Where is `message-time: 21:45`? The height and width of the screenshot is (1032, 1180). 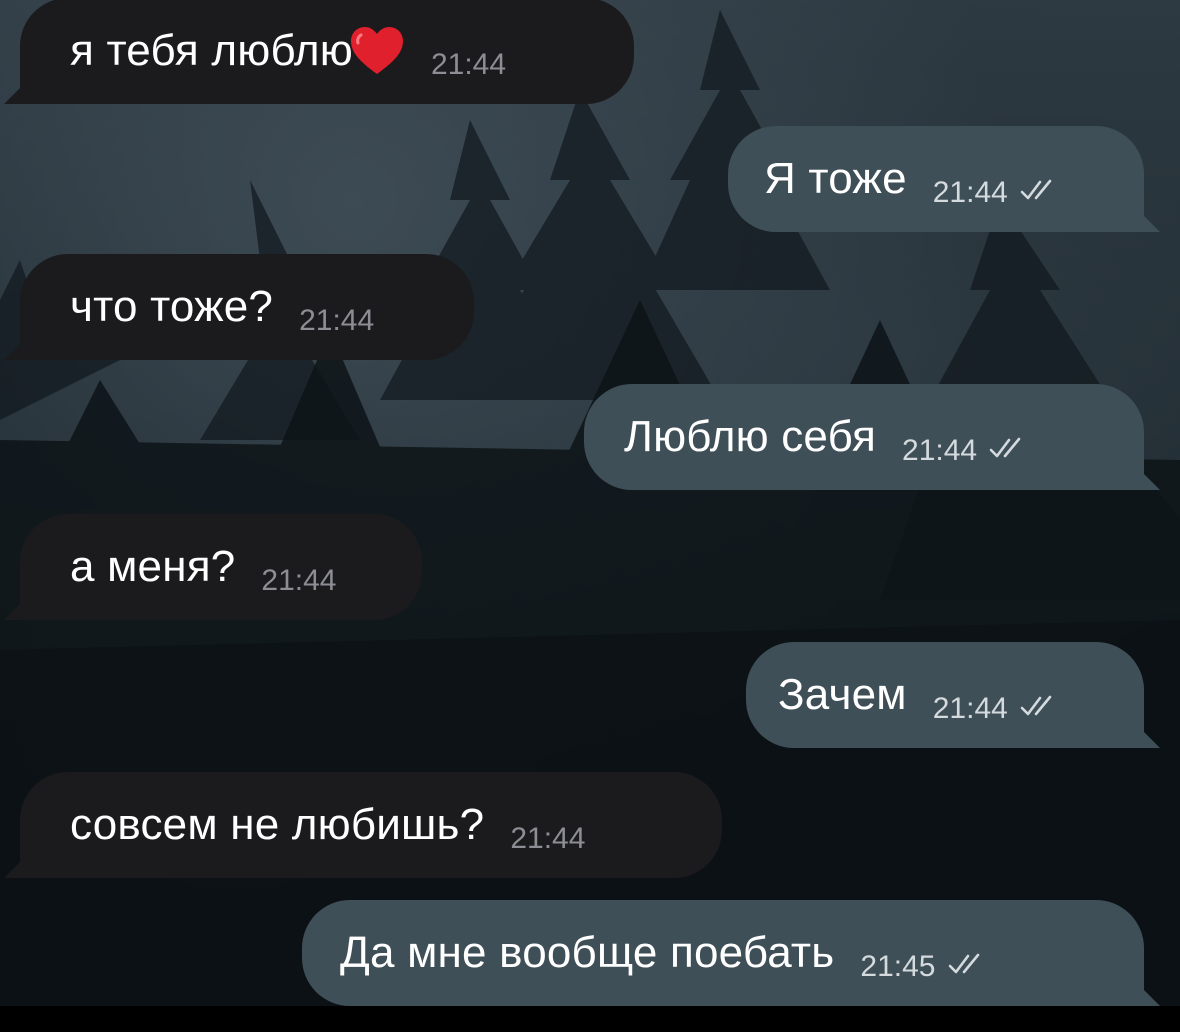
message-time: 21:45 is located at coordinates (898, 966).